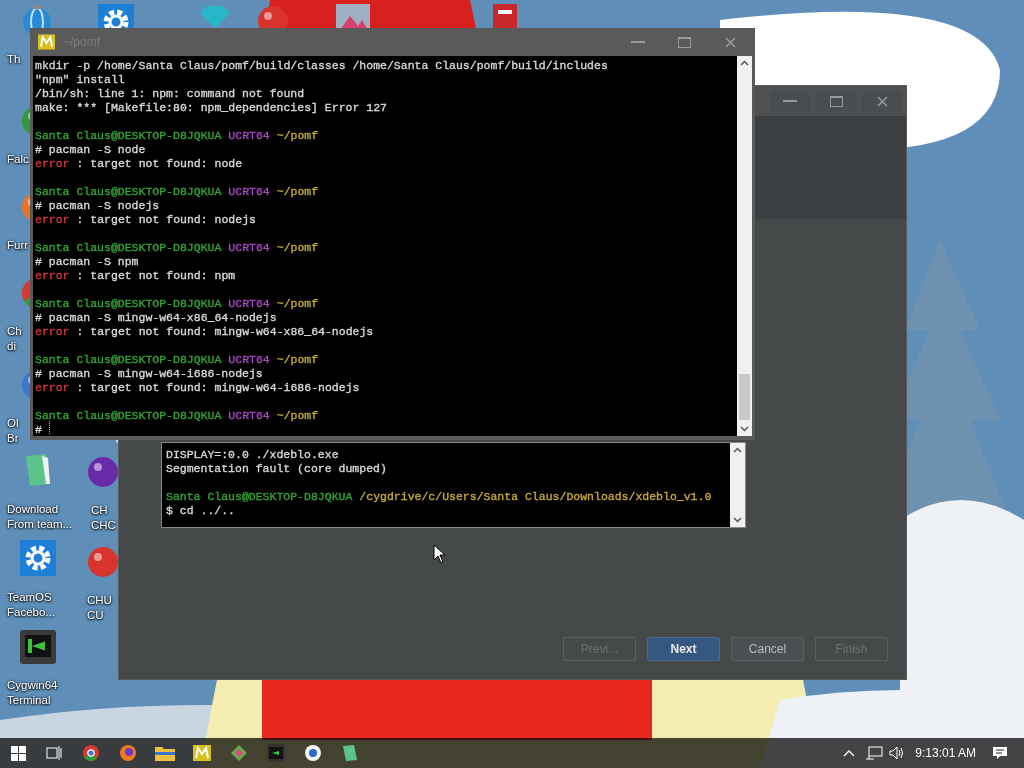 This screenshot has width=1024, height=768. What do you see at coordinates (218, 386) in the screenshot?
I see `terminal-text: : target not found: mingw-w64-i686-nodejs` at bounding box center [218, 386].